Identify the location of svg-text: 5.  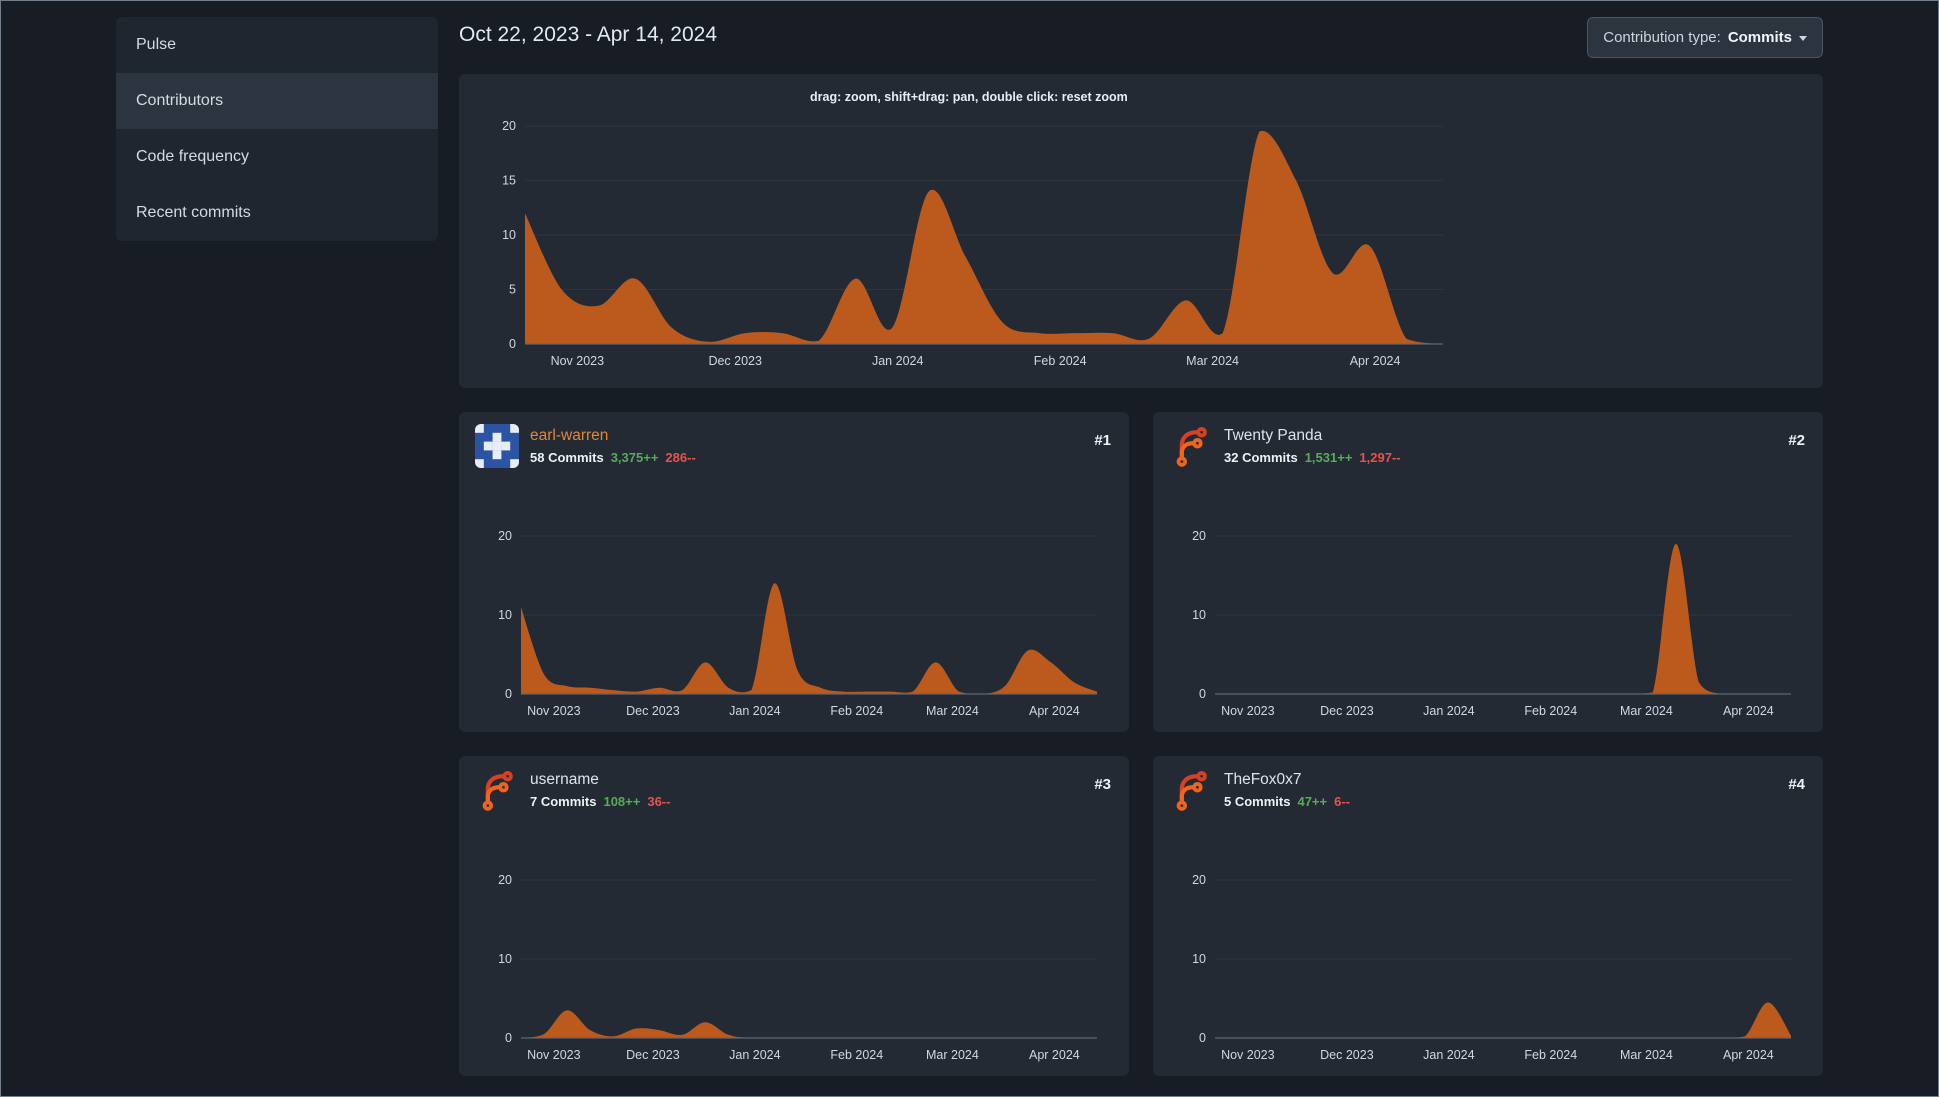
(512, 290).